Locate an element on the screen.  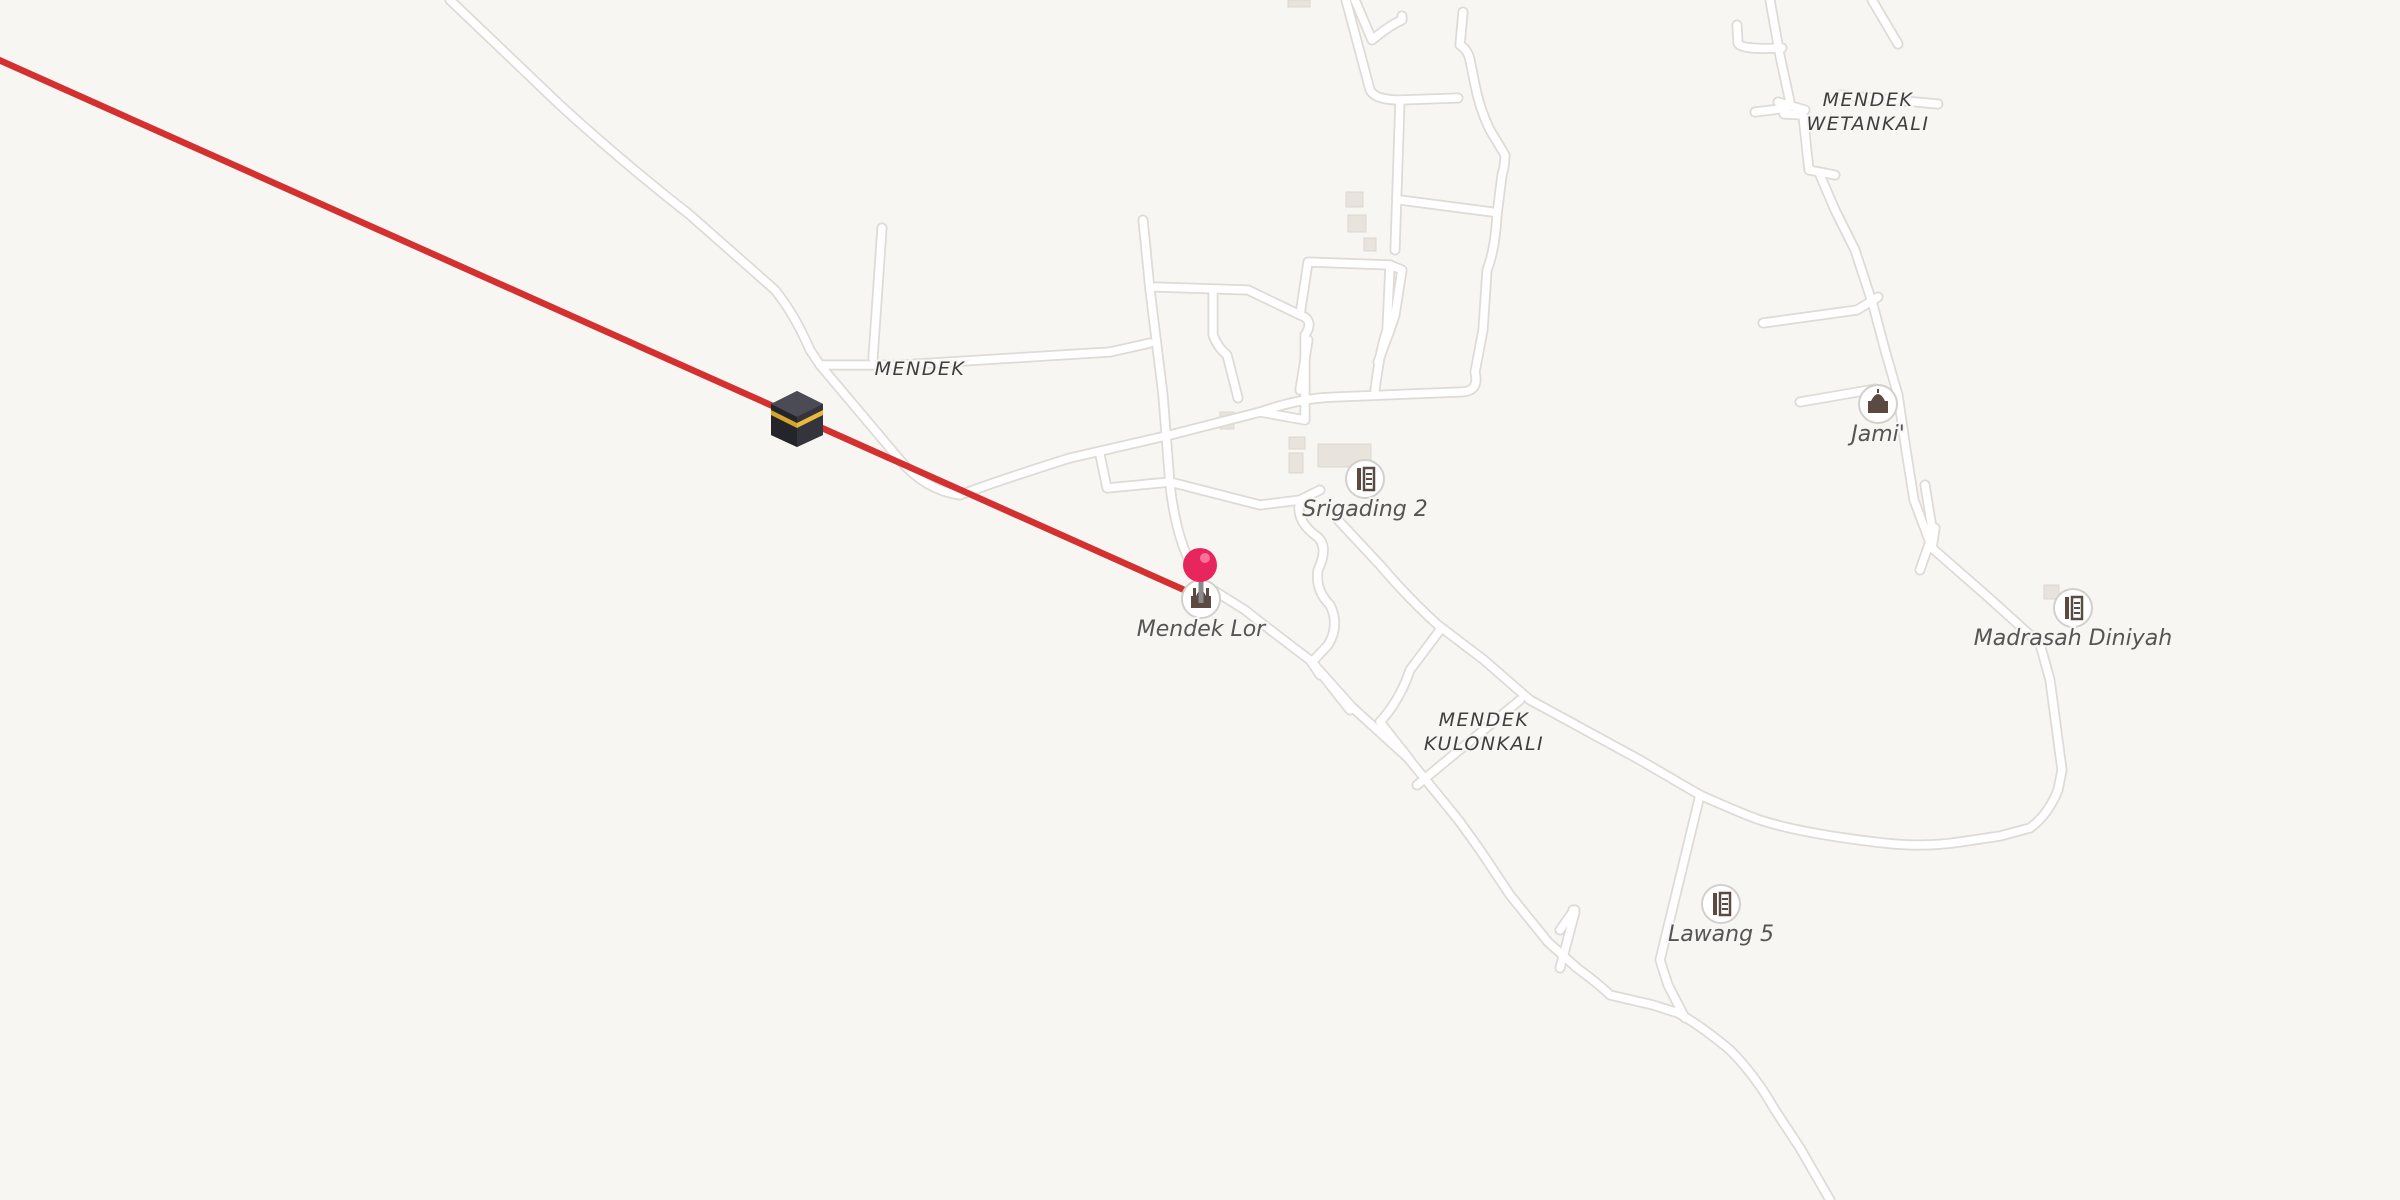
poi-label-lawang: Lawang 5 is located at coordinates (1721, 934).